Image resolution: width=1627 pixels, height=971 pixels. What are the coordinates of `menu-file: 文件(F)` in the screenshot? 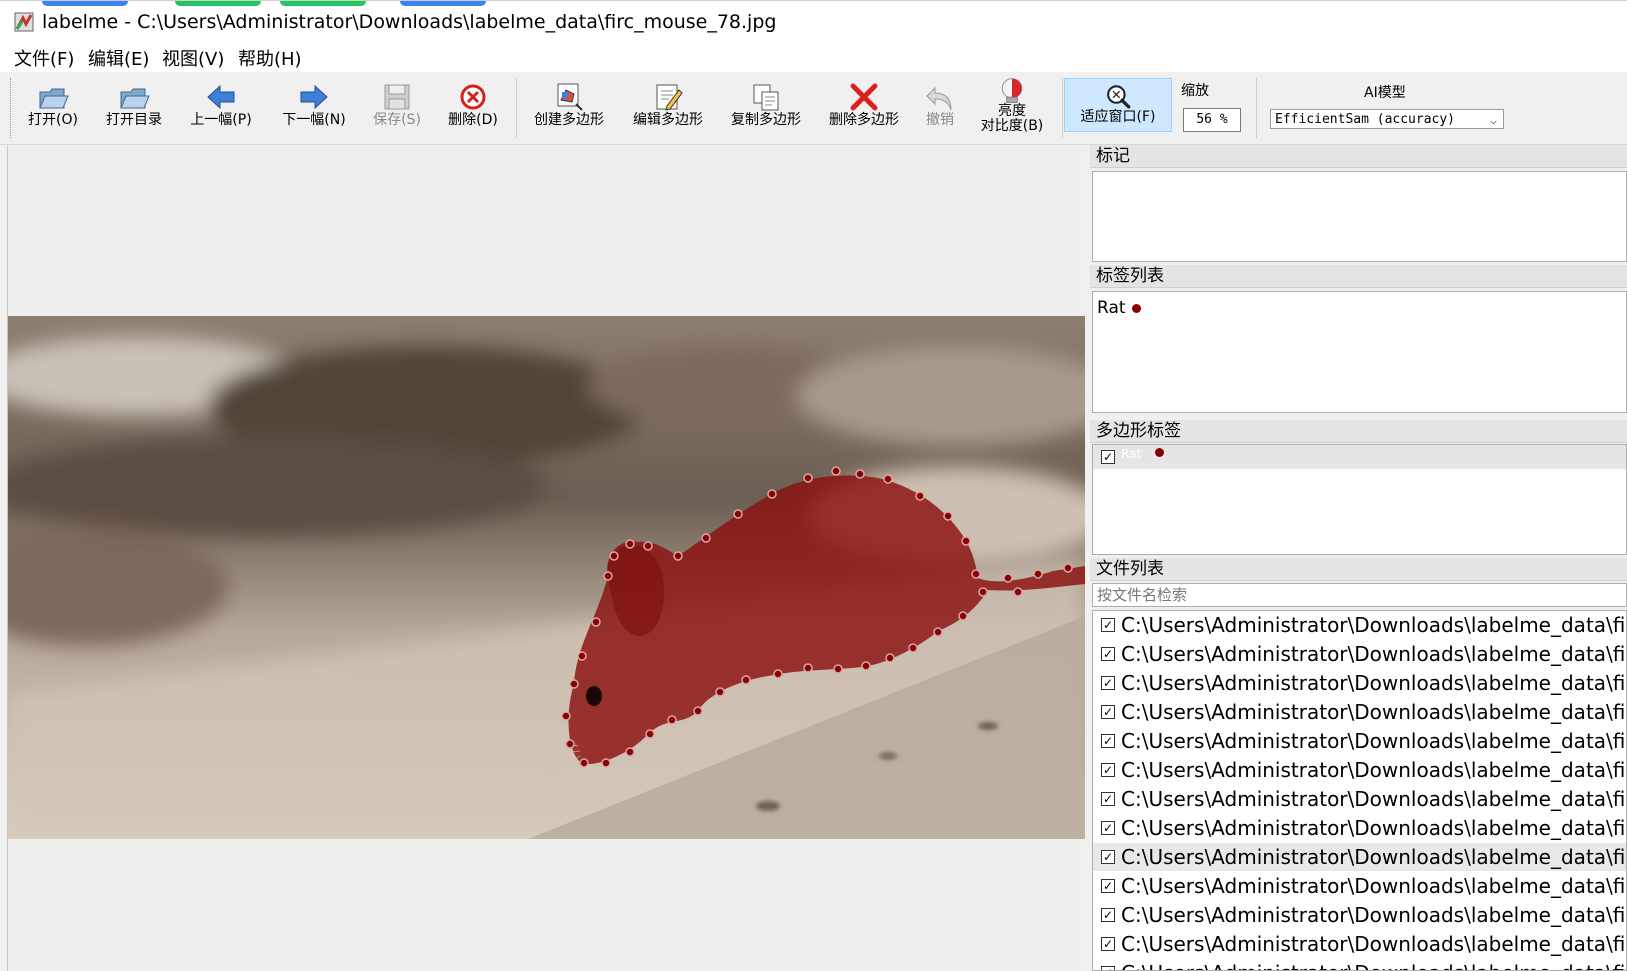 It's located at (44, 58).